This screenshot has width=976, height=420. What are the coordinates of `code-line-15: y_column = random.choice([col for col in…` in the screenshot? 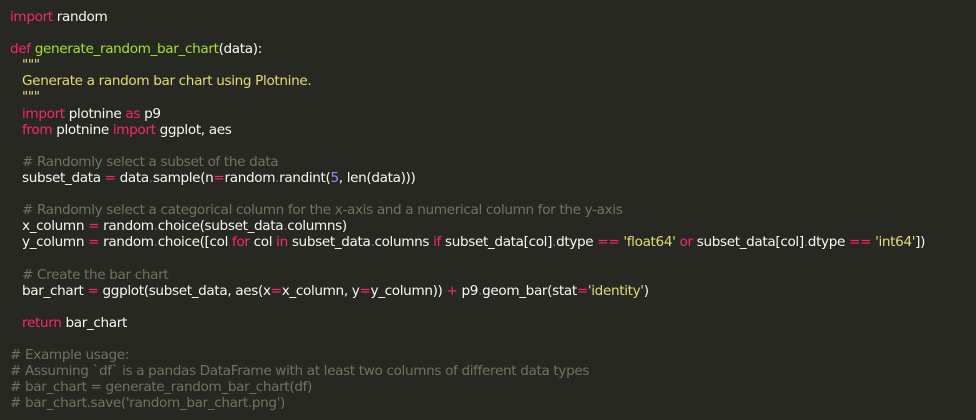 It's located at (493, 242).